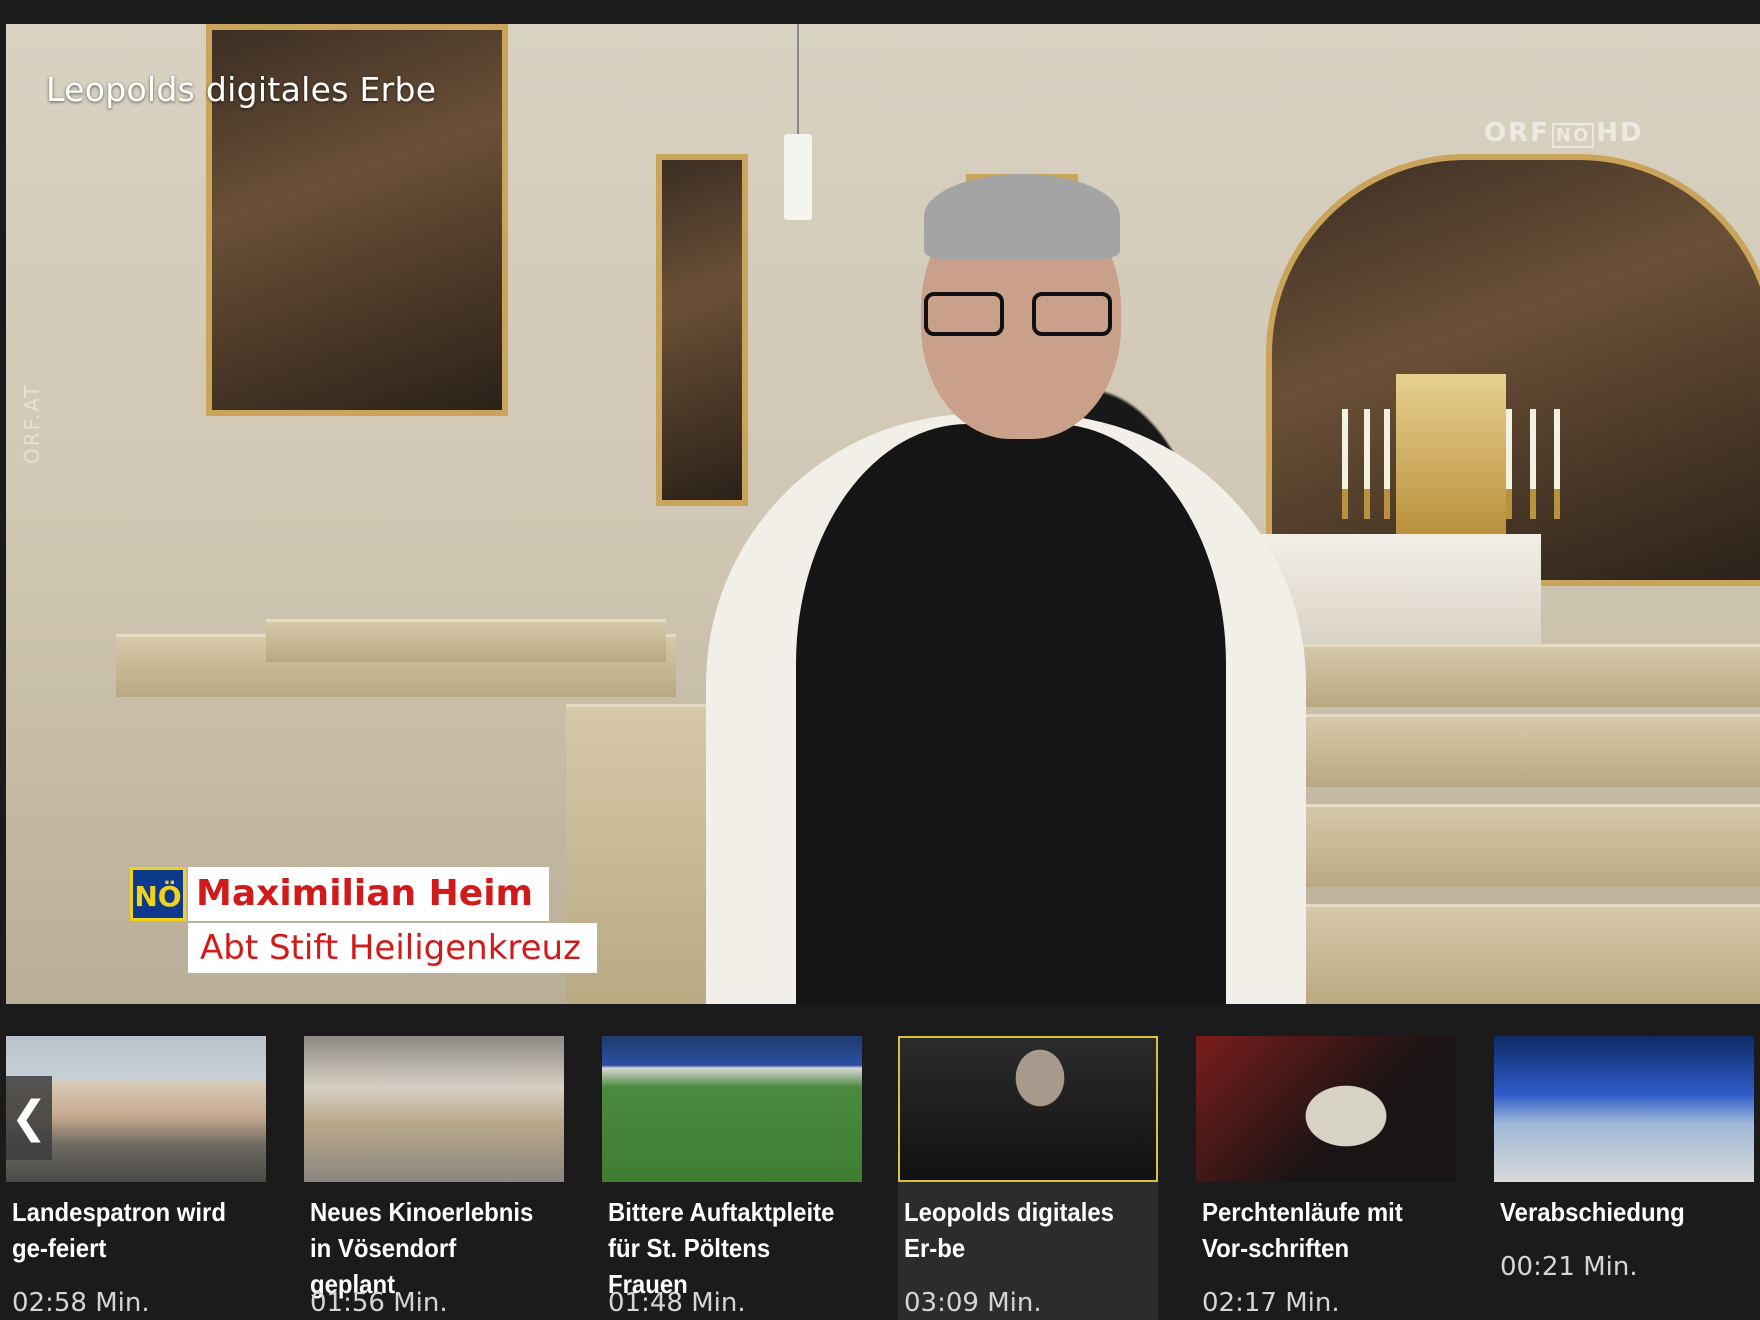 The image size is (1760, 1320). What do you see at coordinates (369, 894) in the screenshot?
I see `speaker-name: Maximilian Heim` at bounding box center [369, 894].